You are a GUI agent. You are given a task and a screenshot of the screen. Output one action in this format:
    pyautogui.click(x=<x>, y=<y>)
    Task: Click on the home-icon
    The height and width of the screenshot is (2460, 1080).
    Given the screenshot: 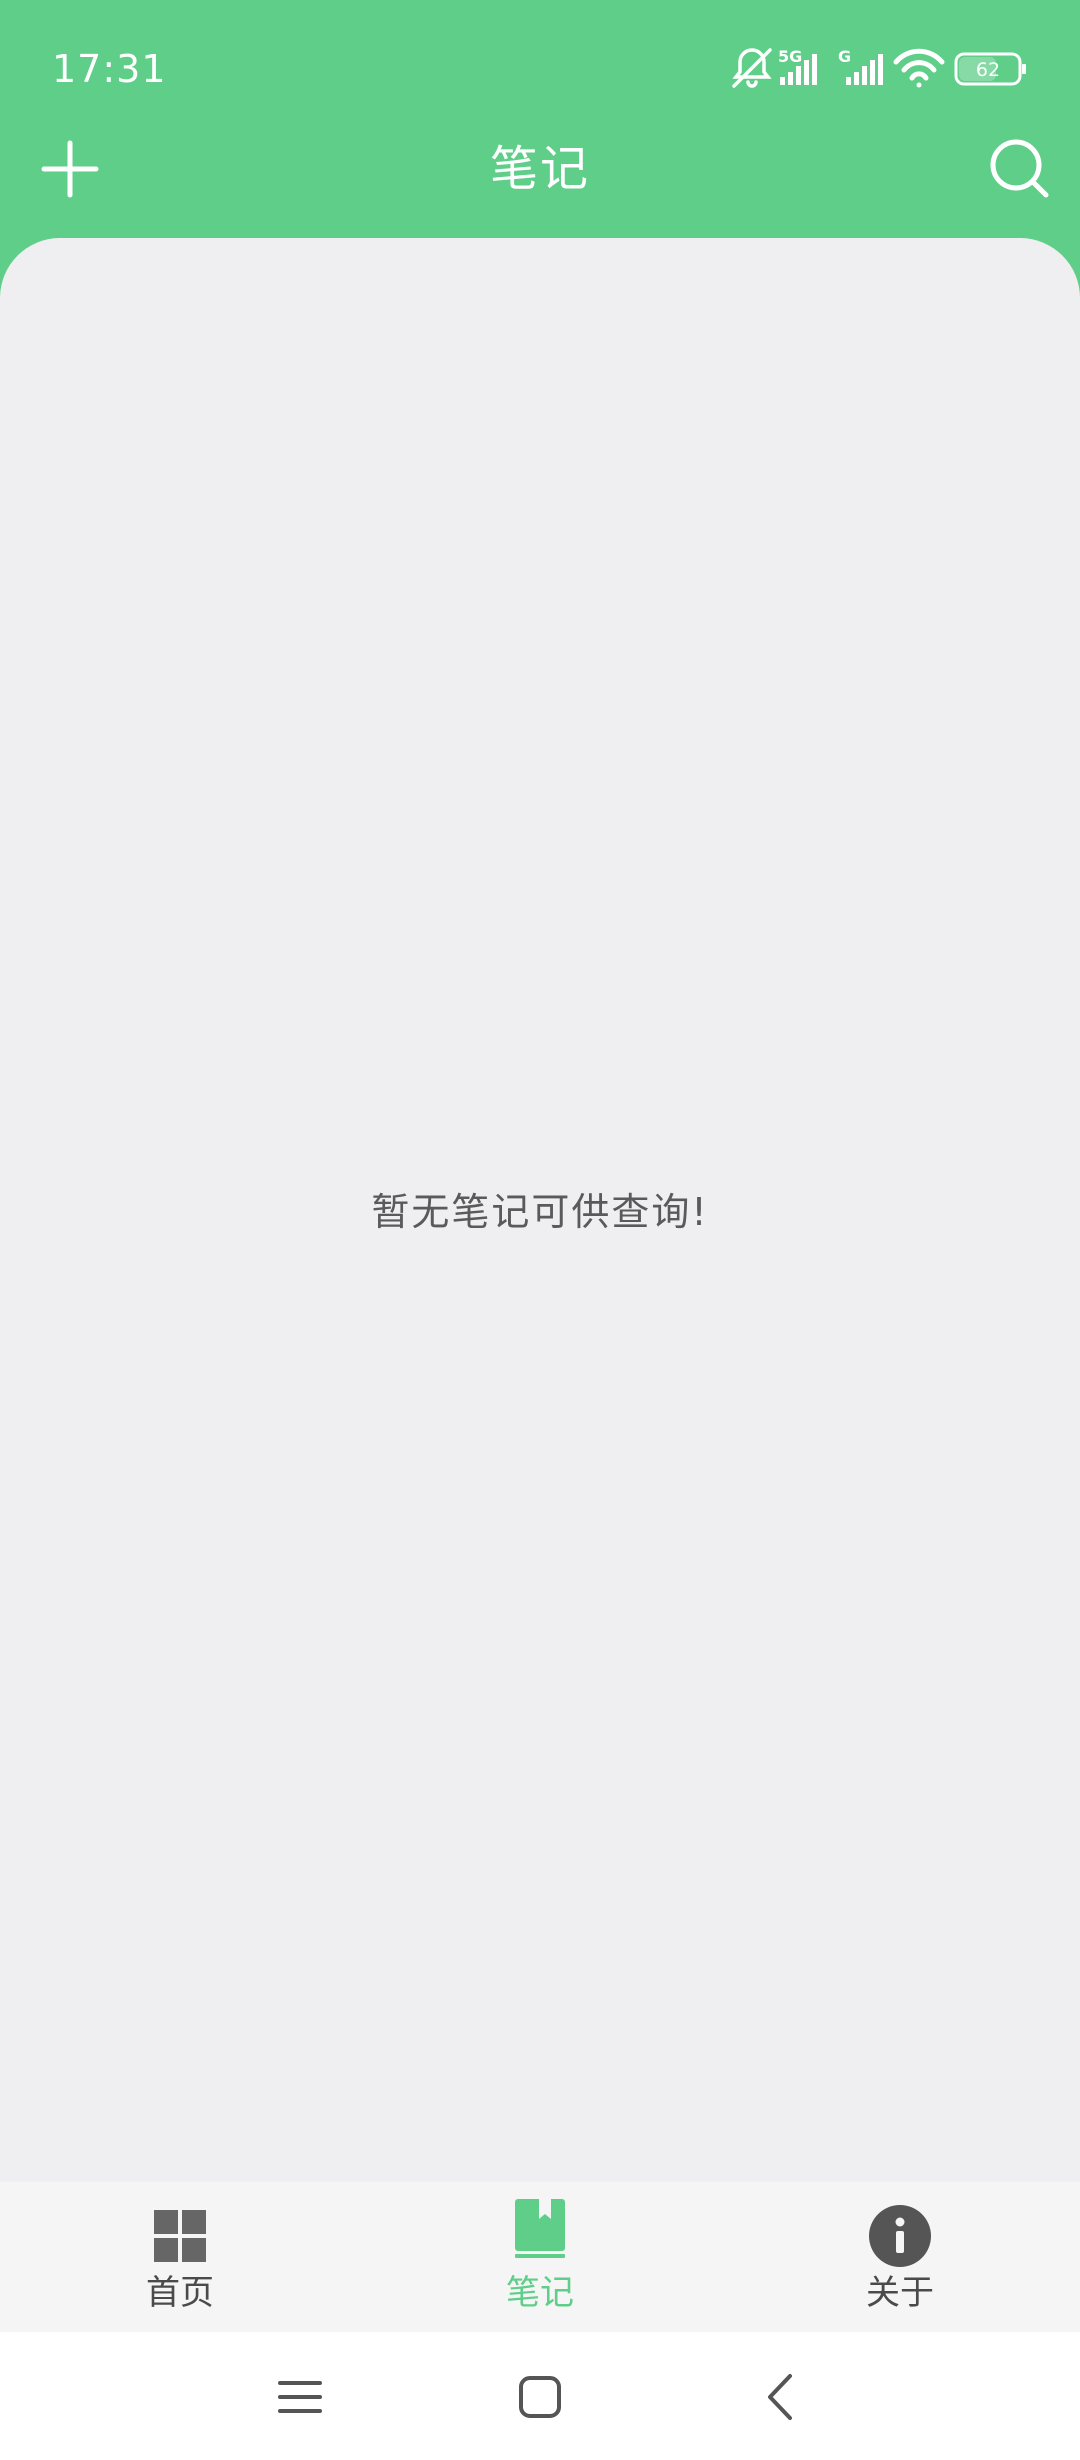 What is the action you would take?
    pyautogui.click(x=540, y=2397)
    